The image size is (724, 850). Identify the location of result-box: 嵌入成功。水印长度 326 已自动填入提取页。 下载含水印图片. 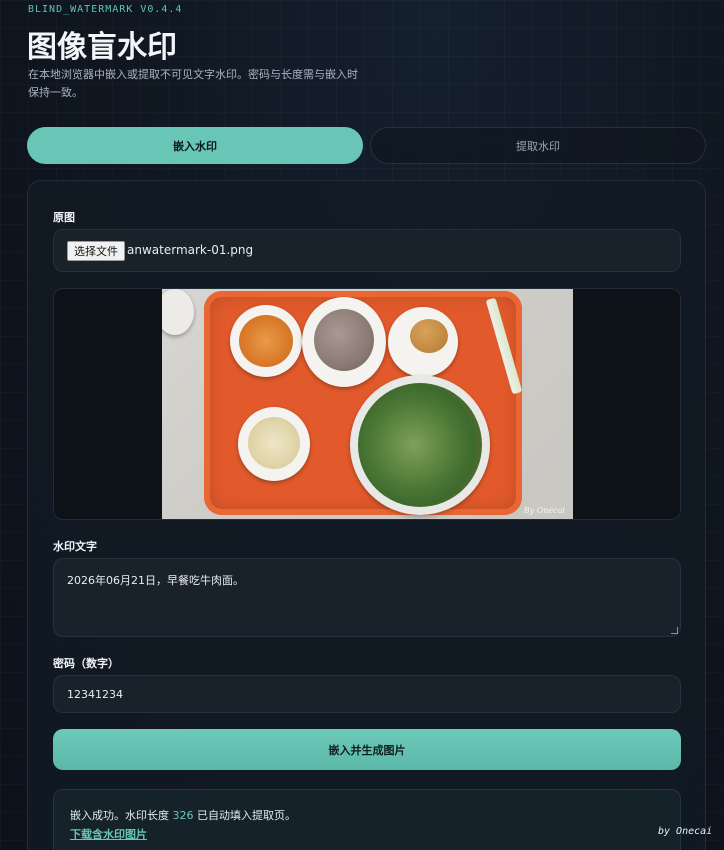
(367, 819).